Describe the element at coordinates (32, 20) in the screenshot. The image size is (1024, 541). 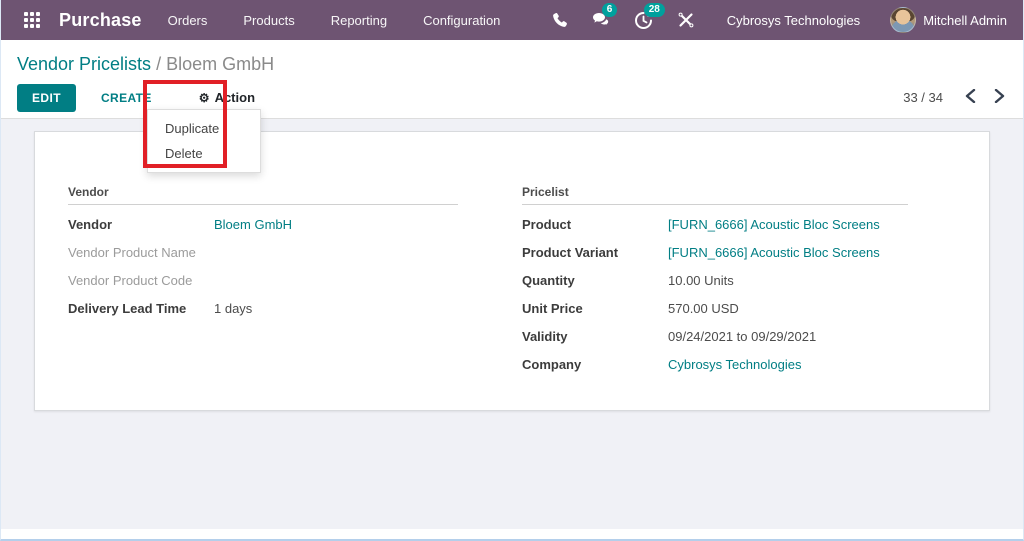
I see `apps-grid-icon` at that location.